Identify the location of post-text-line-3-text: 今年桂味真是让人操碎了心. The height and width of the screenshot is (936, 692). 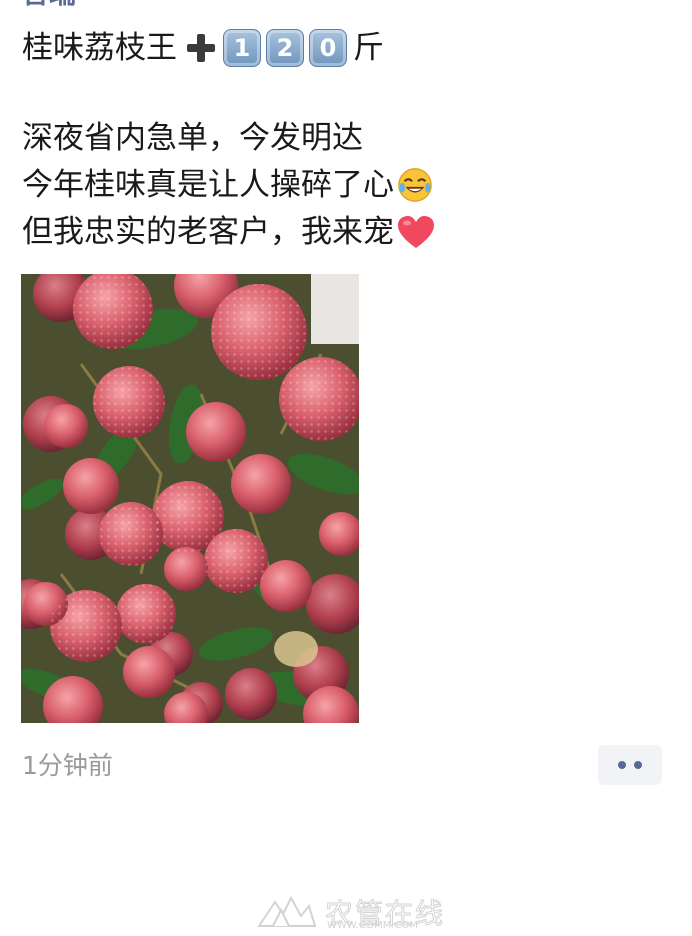
(208, 185).